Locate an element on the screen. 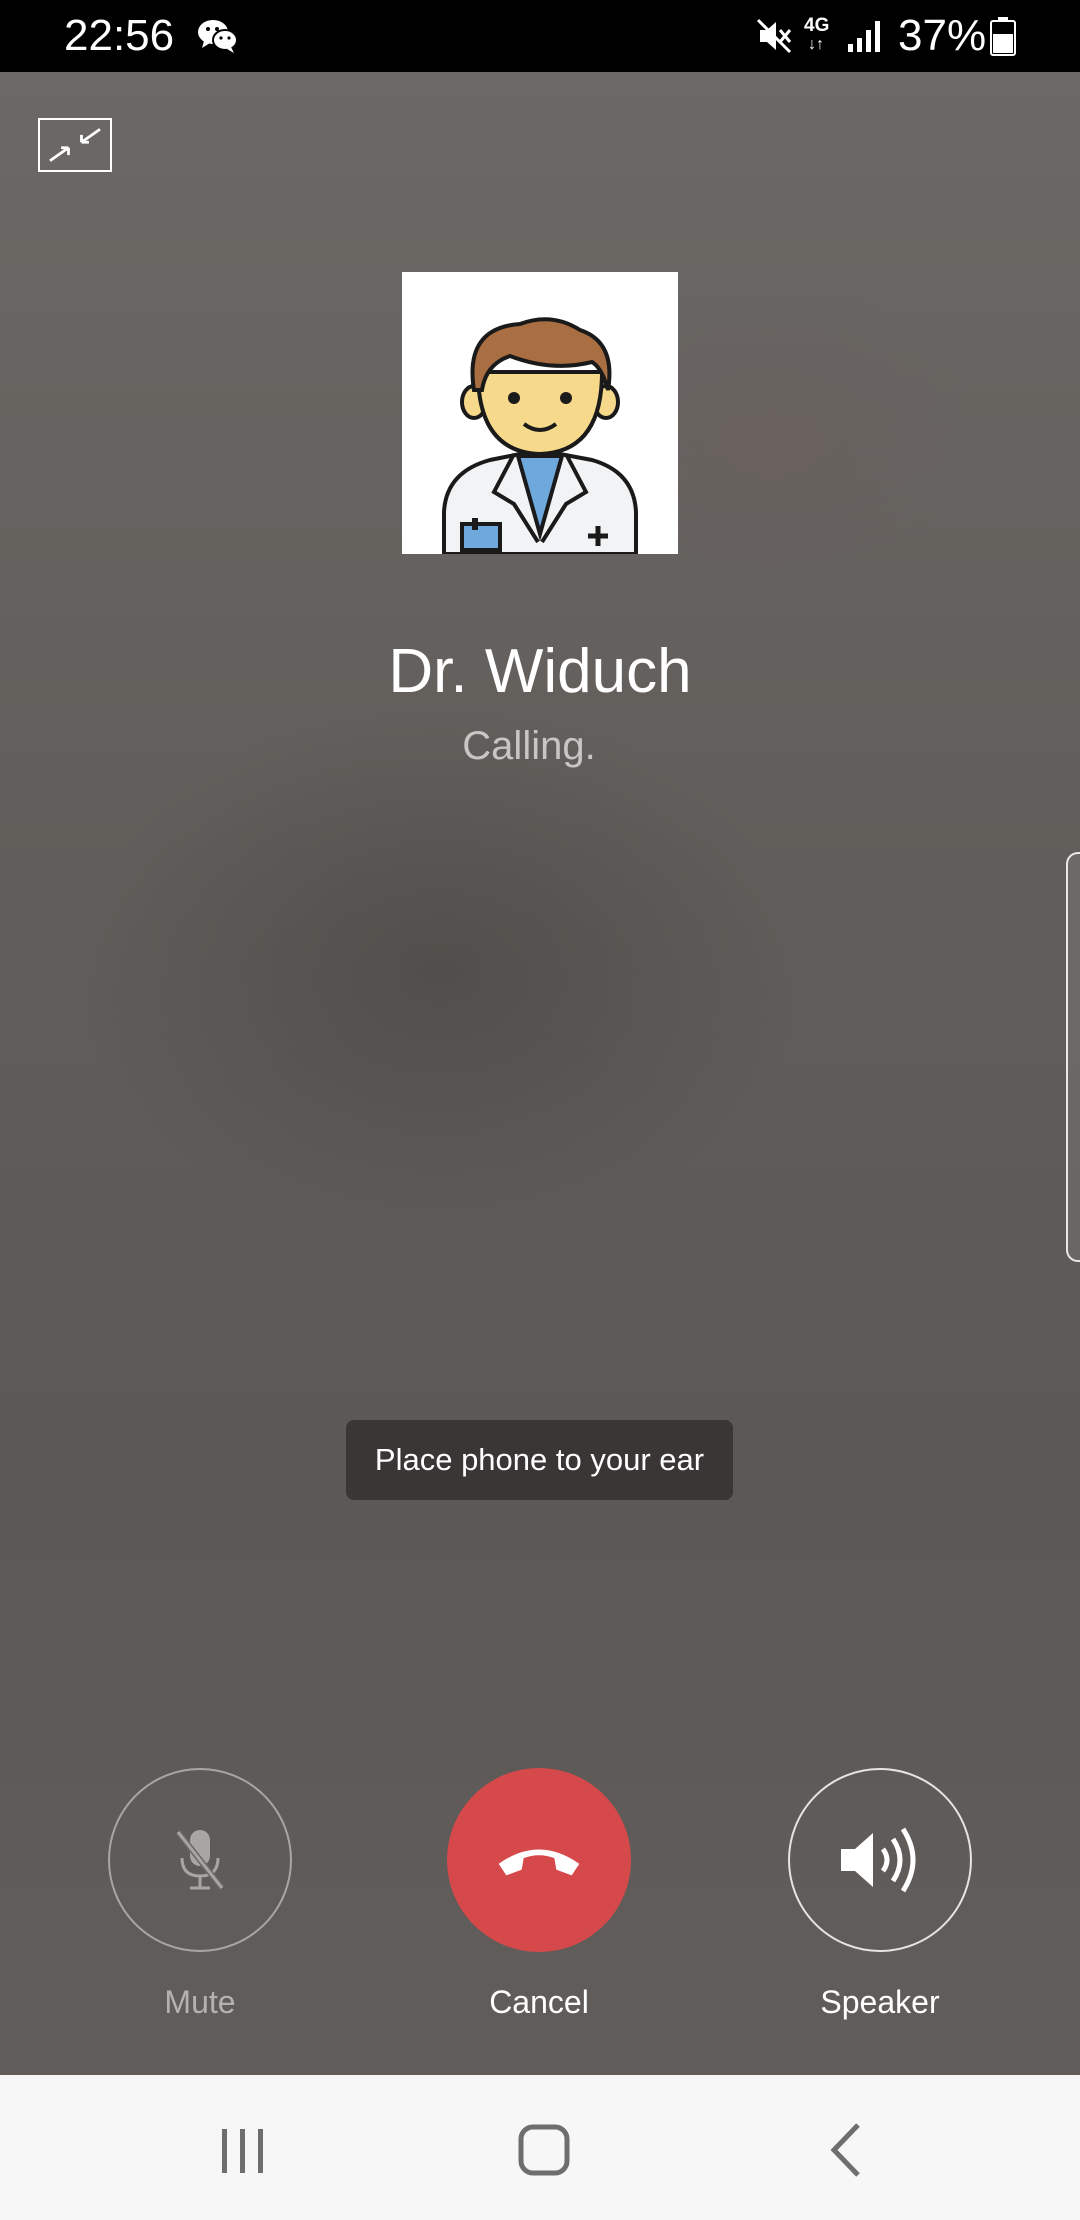 This screenshot has width=1080, height=2220. navigation-bar is located at coordinates (540, 2147).